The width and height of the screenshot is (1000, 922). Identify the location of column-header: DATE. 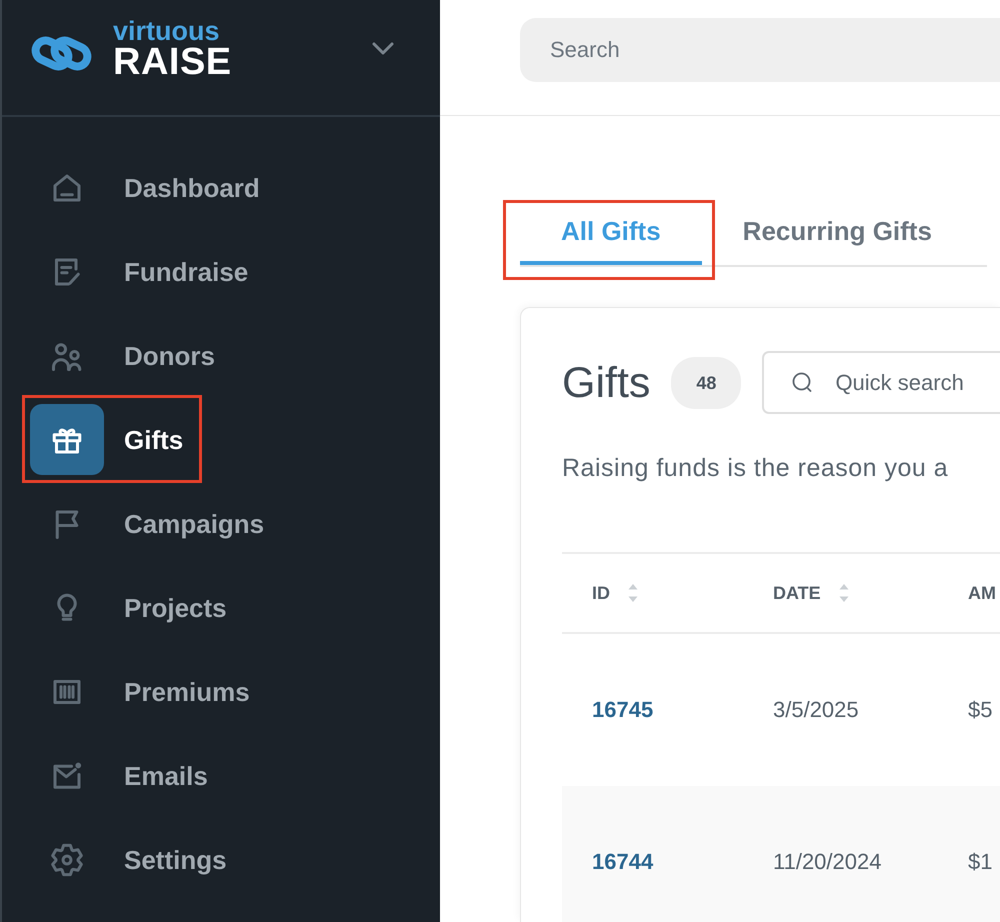
(811, 593).